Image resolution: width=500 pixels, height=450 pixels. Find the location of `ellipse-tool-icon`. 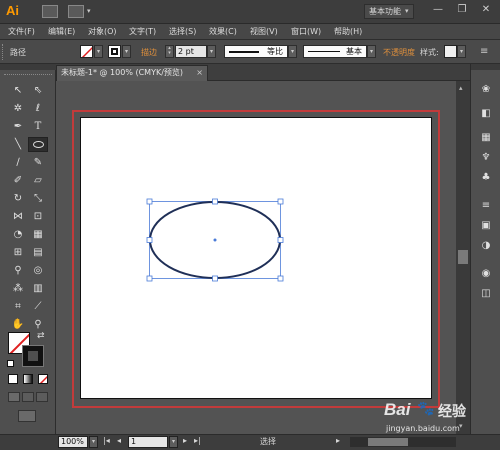

ellipse-tool-icon is located at coordinates (38, 144).